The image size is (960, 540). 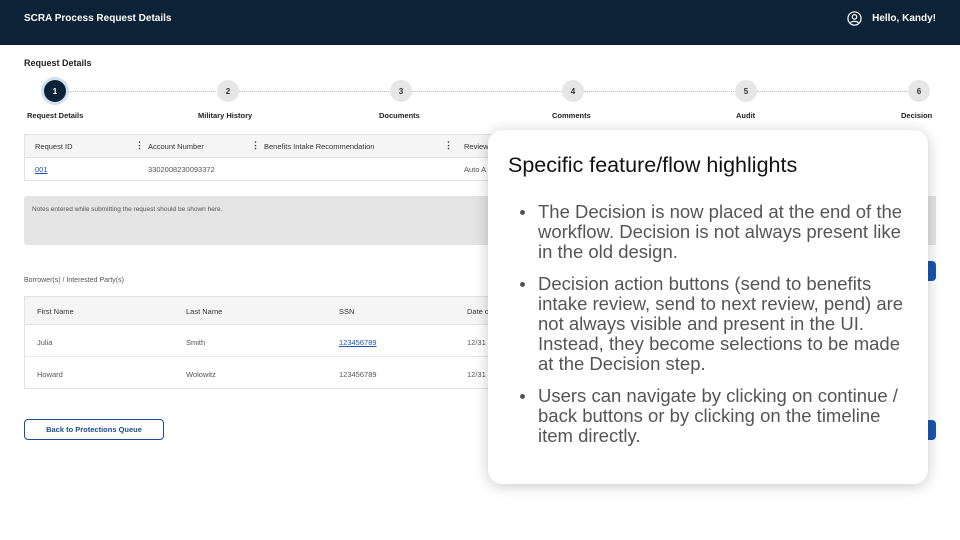 What do you see at coordinates (358, 342) in the screenshot?
I see `ssn-link: 123456789` at bounding box center [358, 342].